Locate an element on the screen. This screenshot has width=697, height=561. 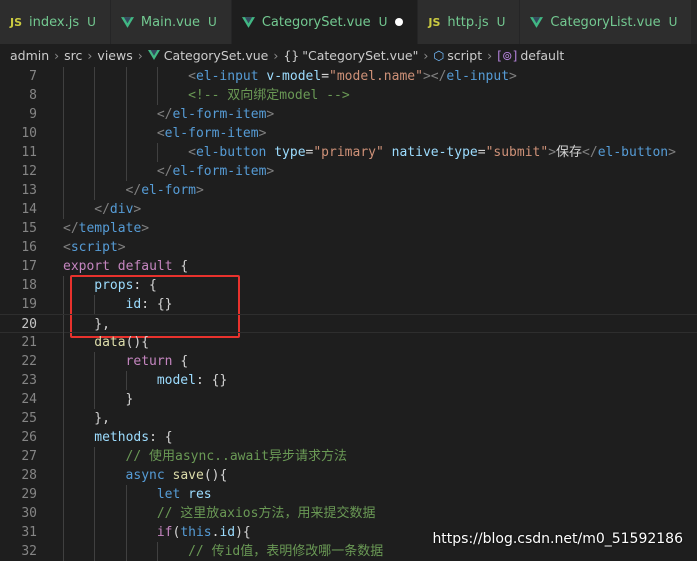
line-number: 14 is located at coordinates (29, 209).